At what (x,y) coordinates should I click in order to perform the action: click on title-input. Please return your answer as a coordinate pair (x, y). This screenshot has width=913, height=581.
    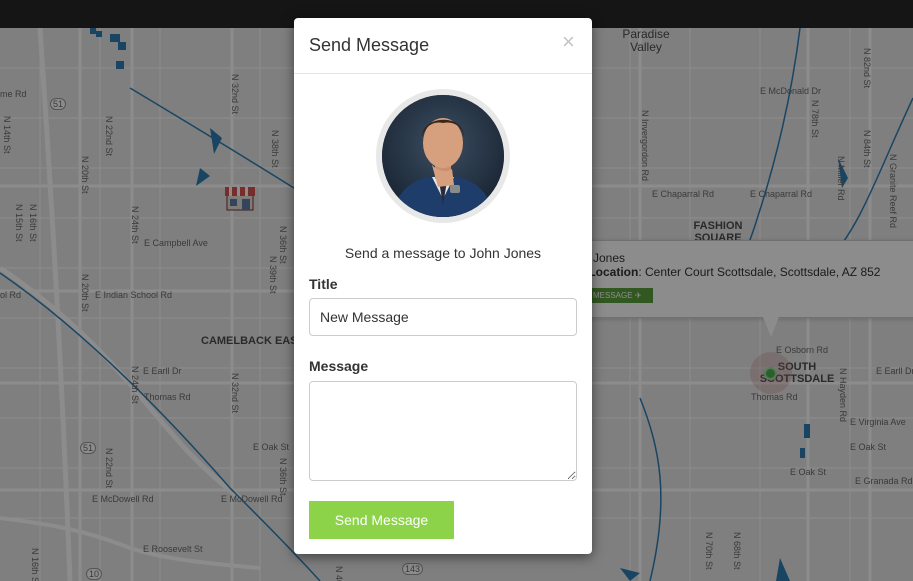
    Looking at the image, I should click on (443, 317).